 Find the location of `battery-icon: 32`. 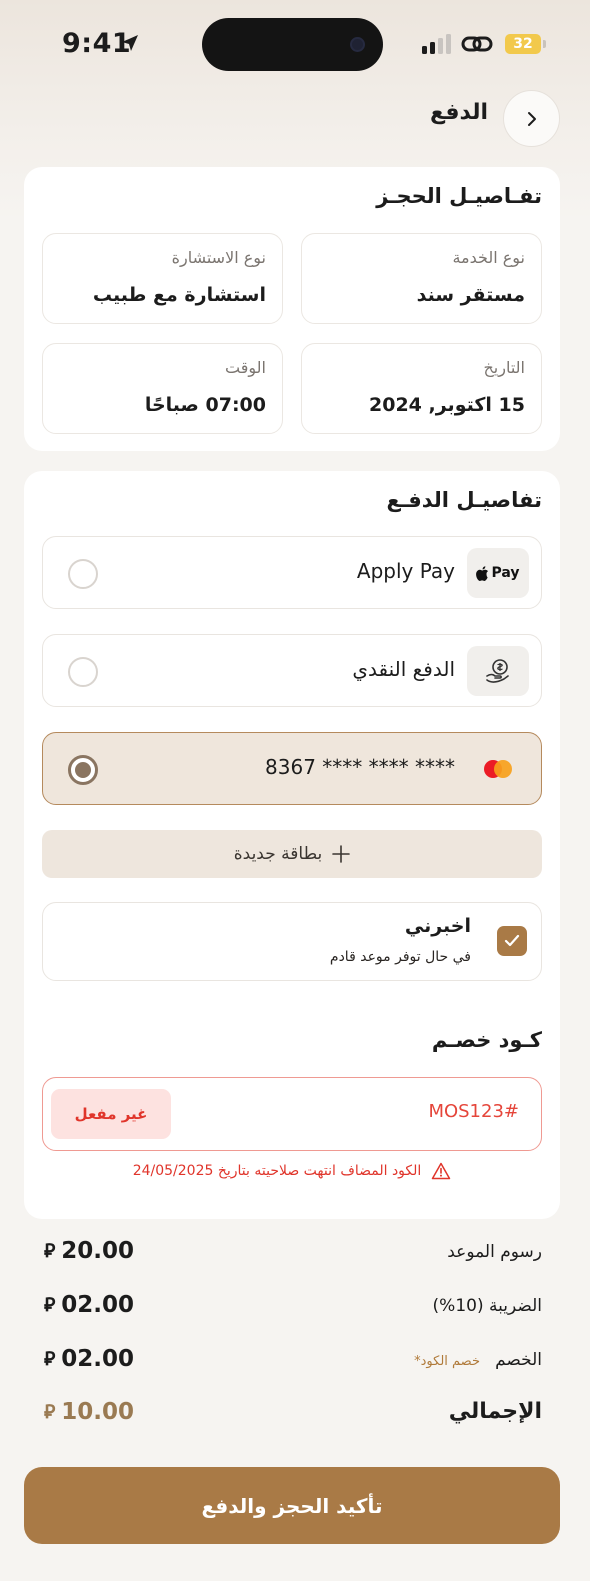

battery-icon: 32 is located at coordinates (525, 44).